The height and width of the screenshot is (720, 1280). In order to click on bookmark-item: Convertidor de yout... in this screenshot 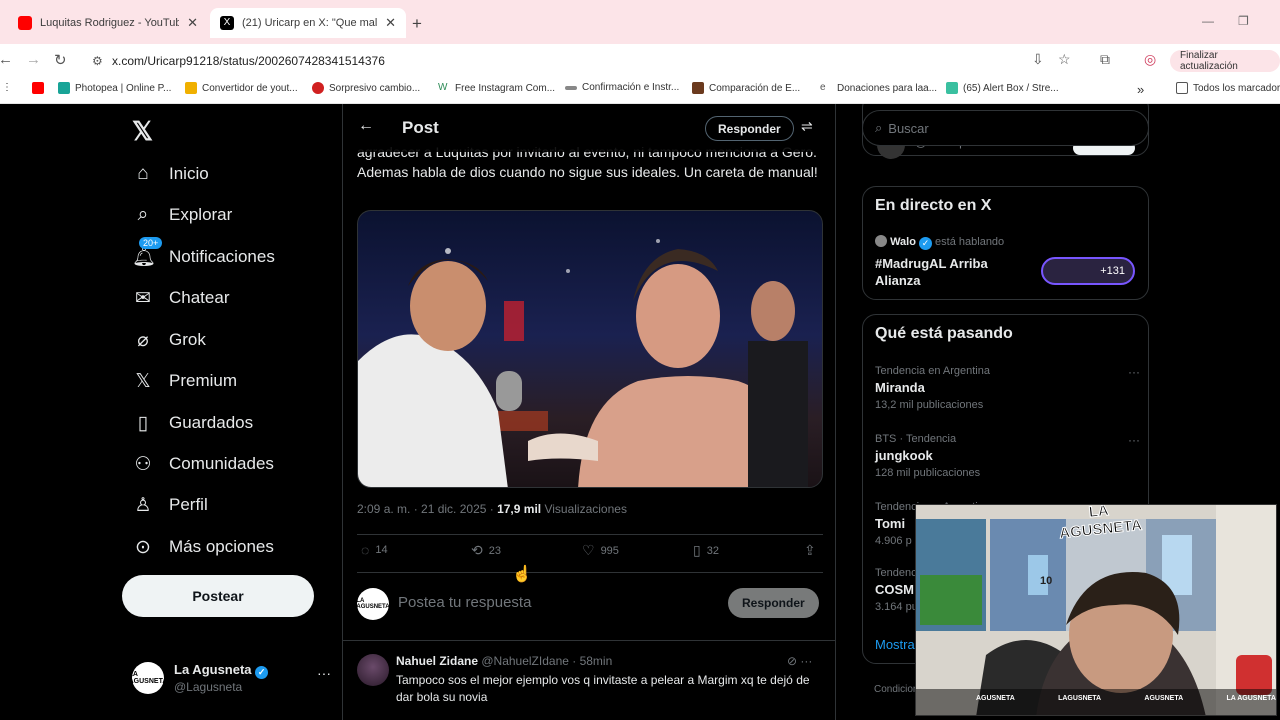, I will do `click(241, 88)`.